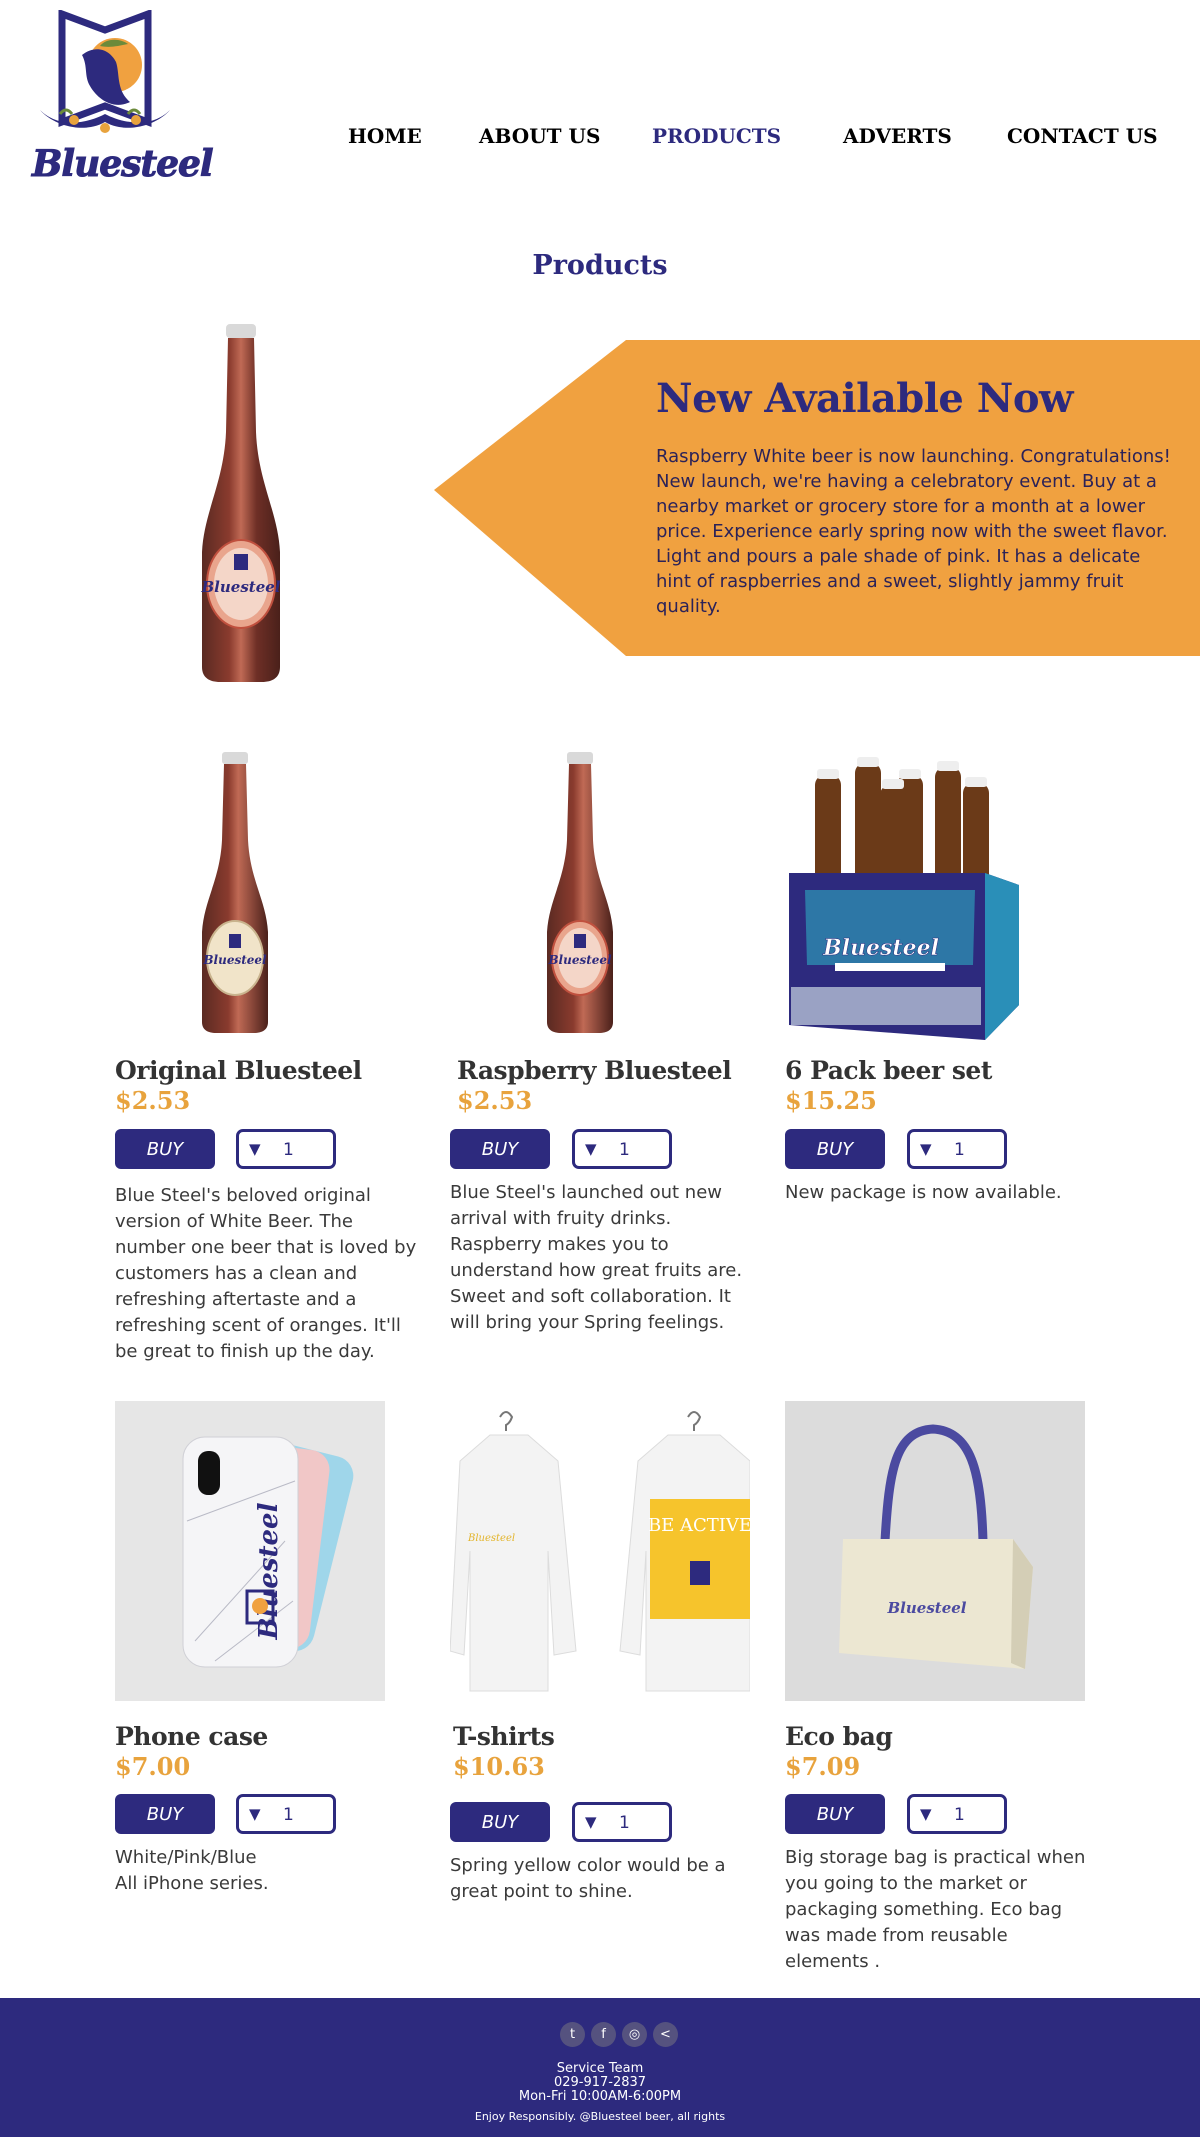 This screenshot has height=2137, width=1200. What do you see at coordinates (897, 136) in the screenshot?
I see `nav-adverts: ADVERTS` at bounding box center [897, 136].